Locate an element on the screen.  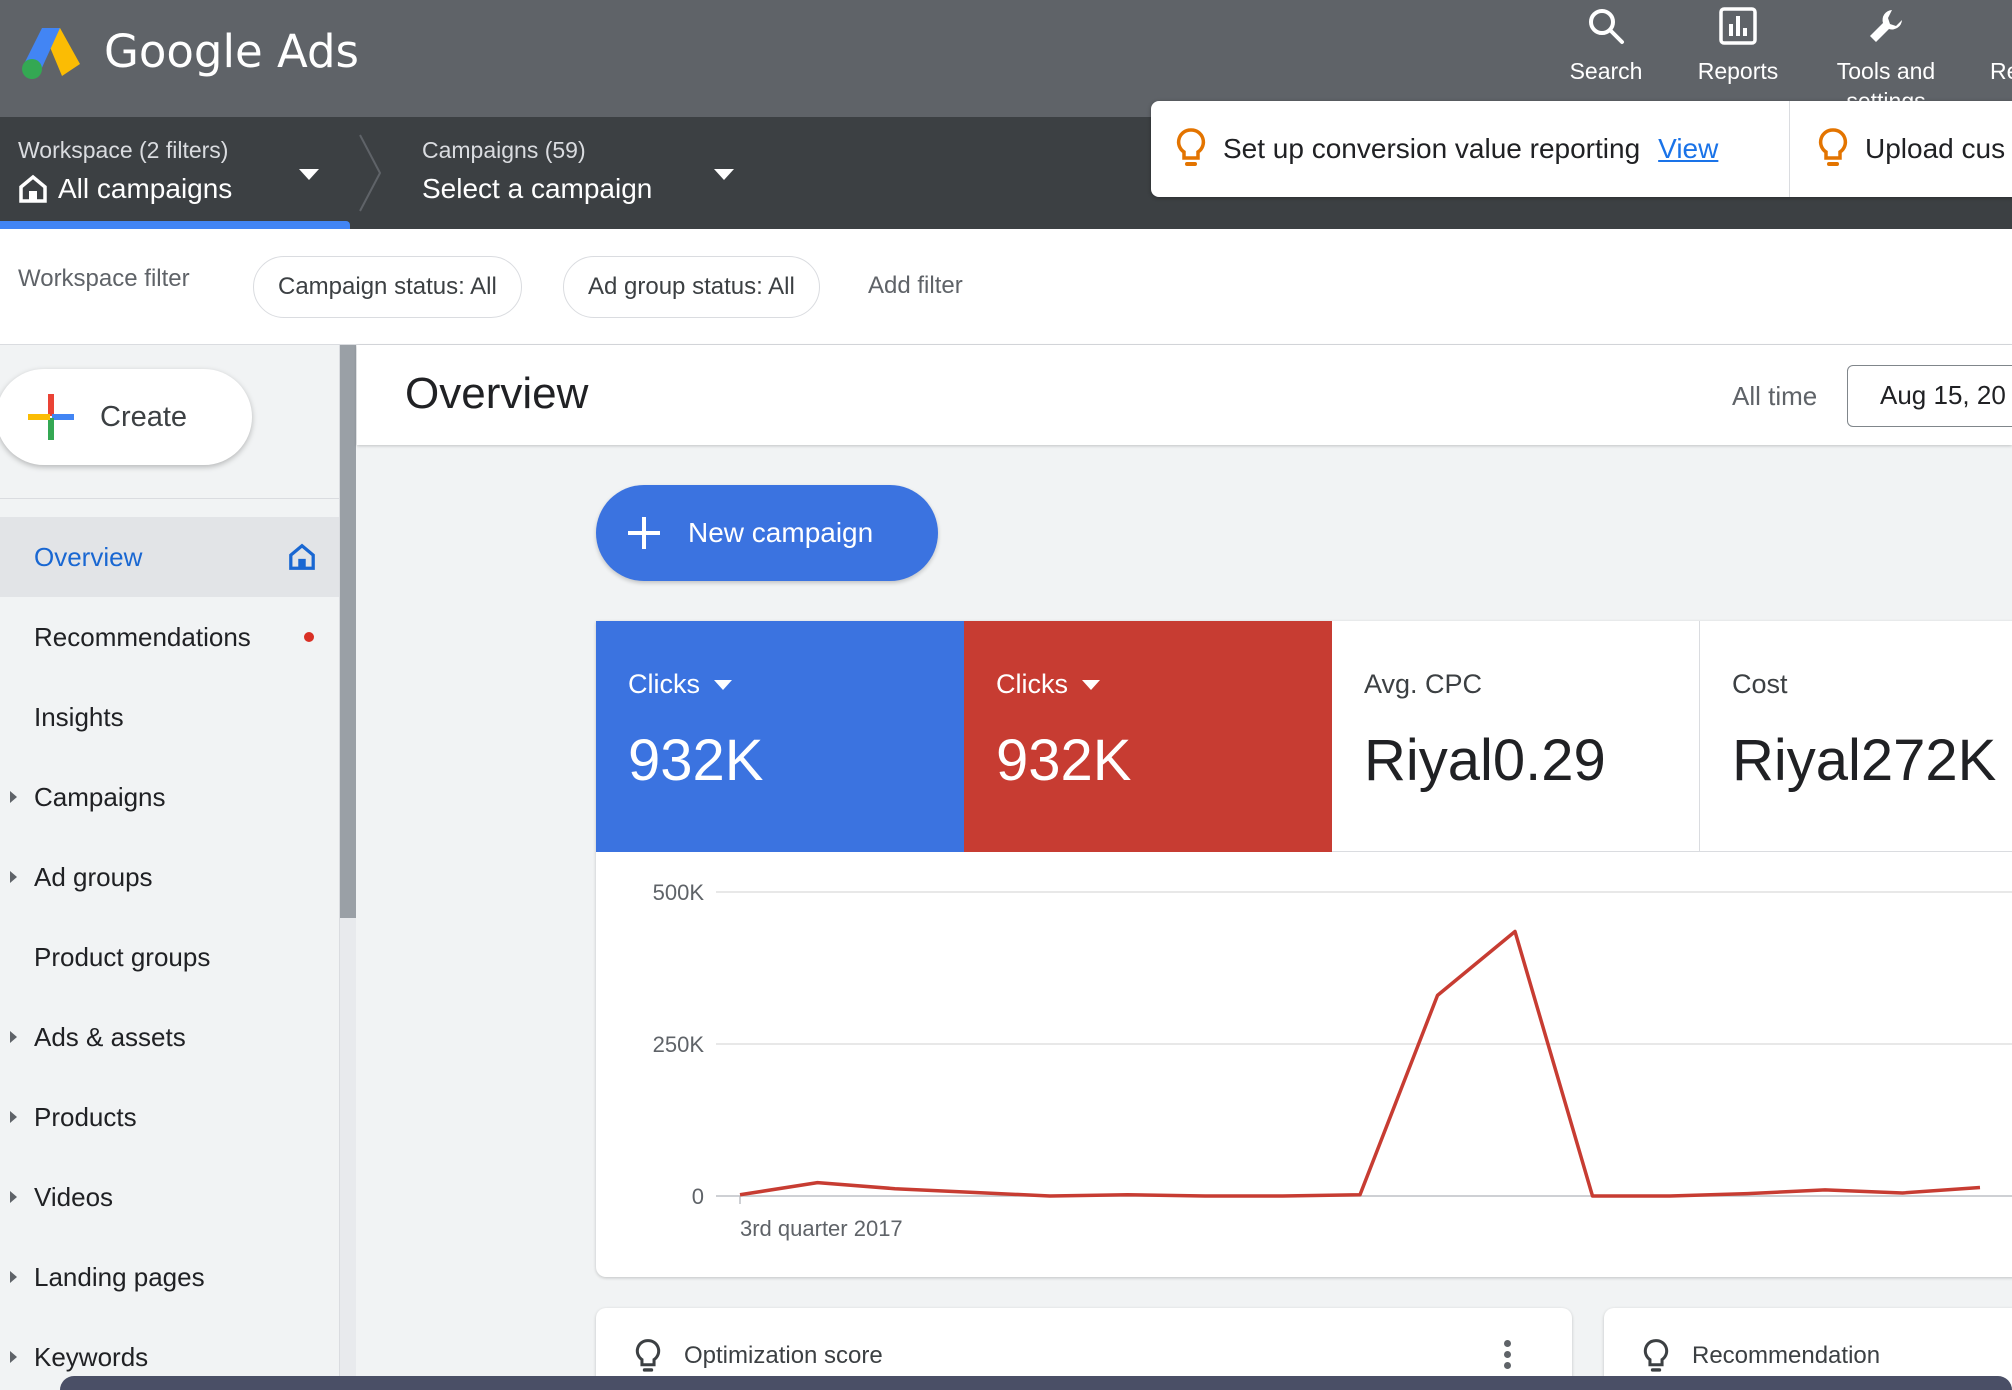
sidebar-divider is located at coordinates (169, 498).